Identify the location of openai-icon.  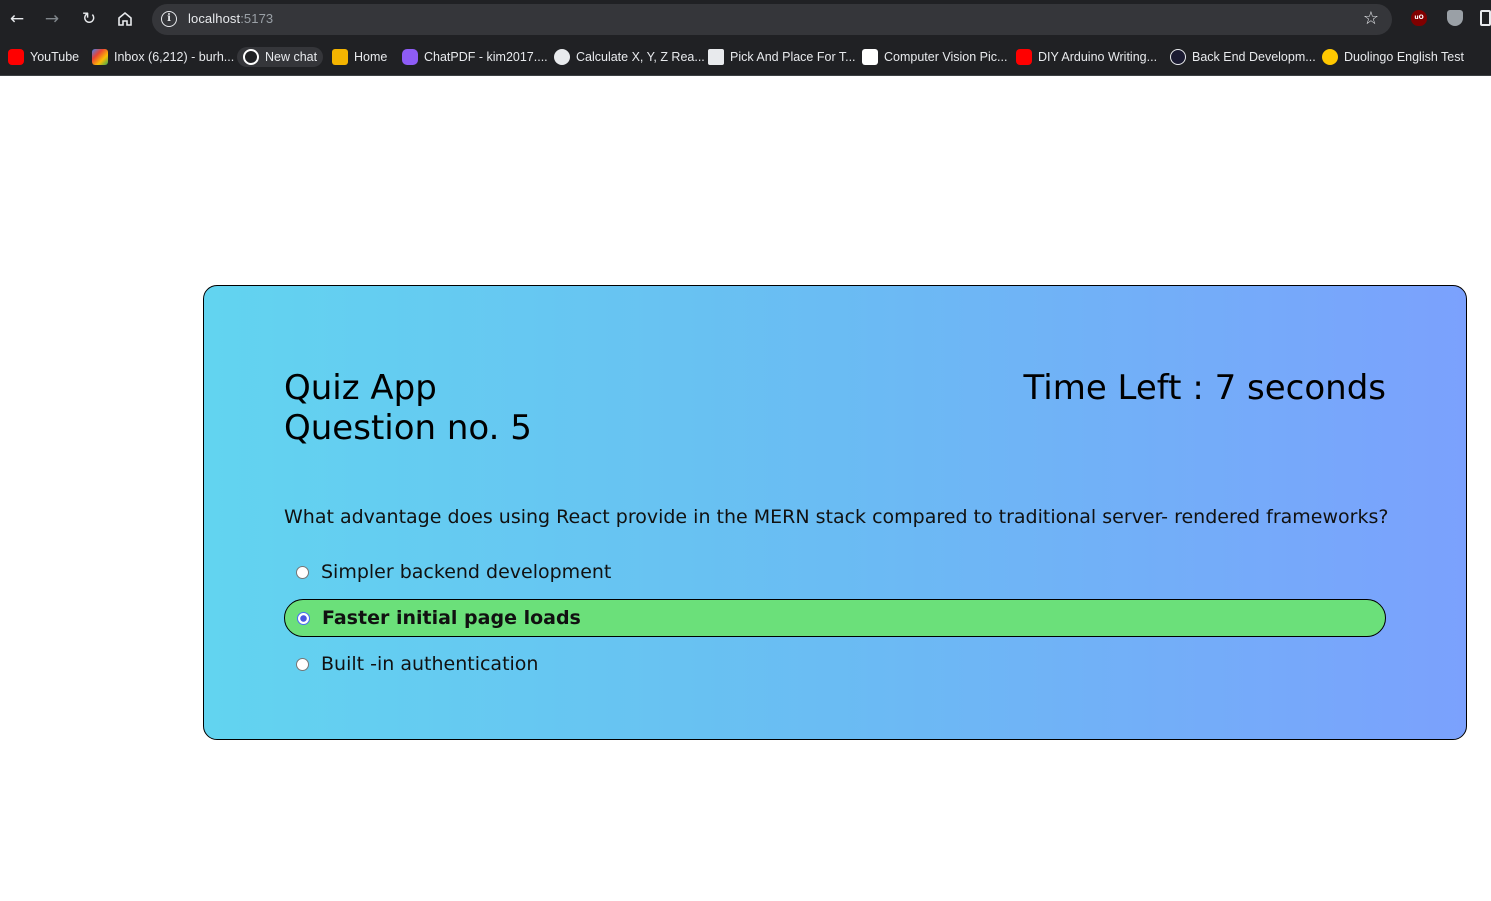
(251, 57).